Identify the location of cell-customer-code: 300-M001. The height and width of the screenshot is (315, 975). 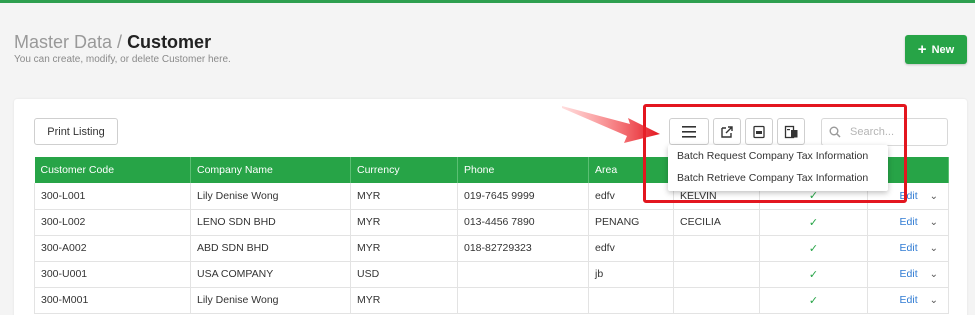
(112, 300).